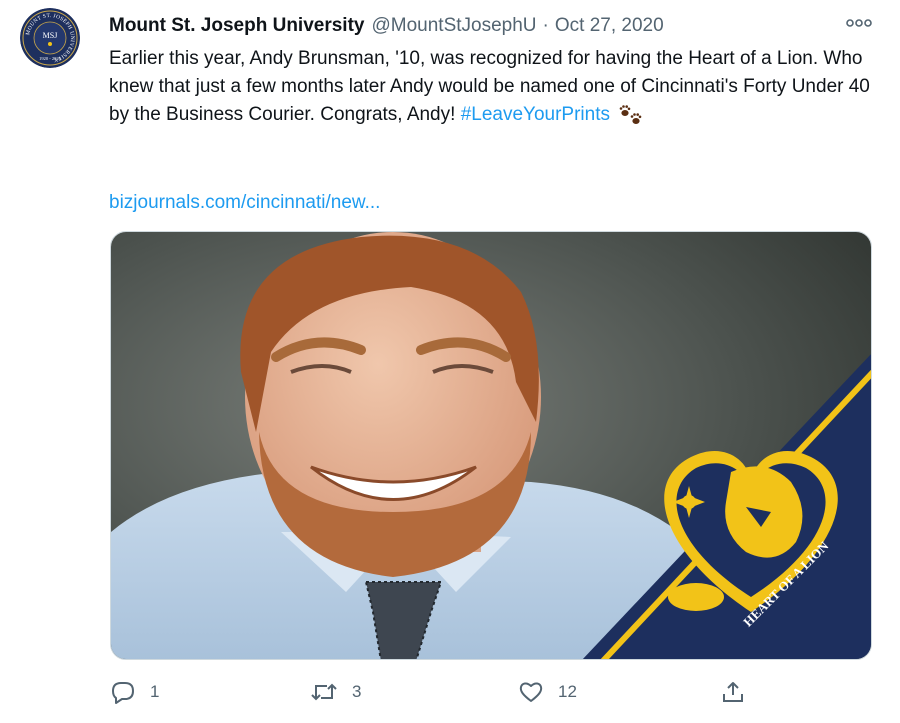  Describe the element at coordinates (609, 26) in the screenshot. I see `tweet-timestamp: Oct 27, 2020` at that location.